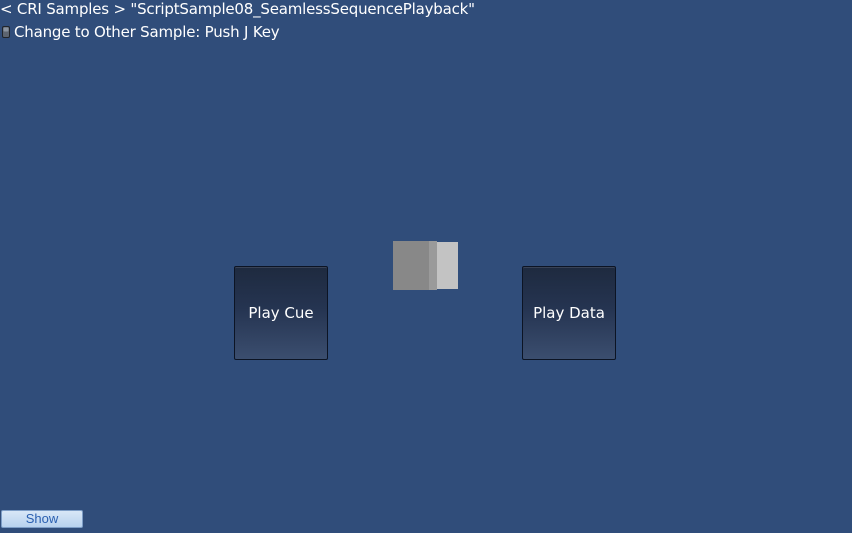  Describe the element at coordinates (281, 313) in the screenshot. I see `play-cue-button: Play Cue` at that location.